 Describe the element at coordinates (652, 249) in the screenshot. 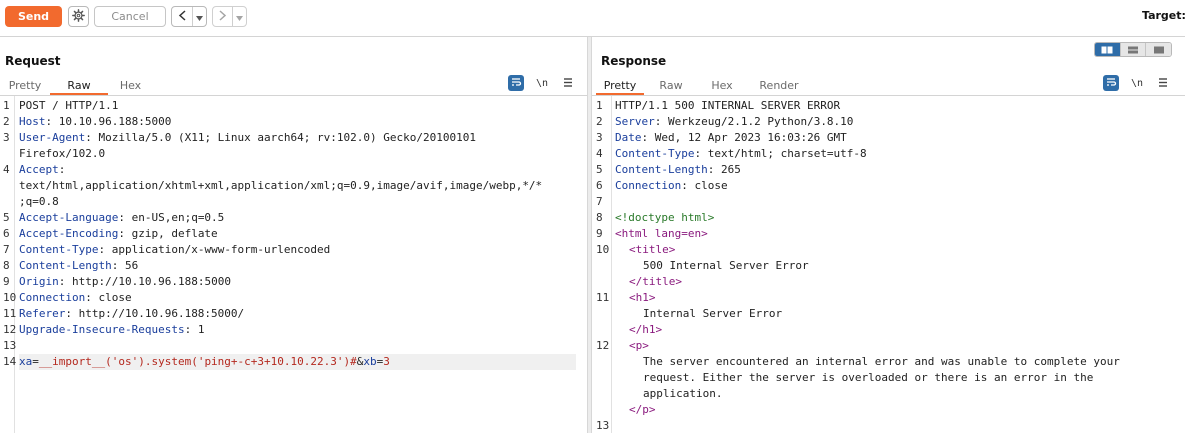

I see `html-tag: <title>` at that location.